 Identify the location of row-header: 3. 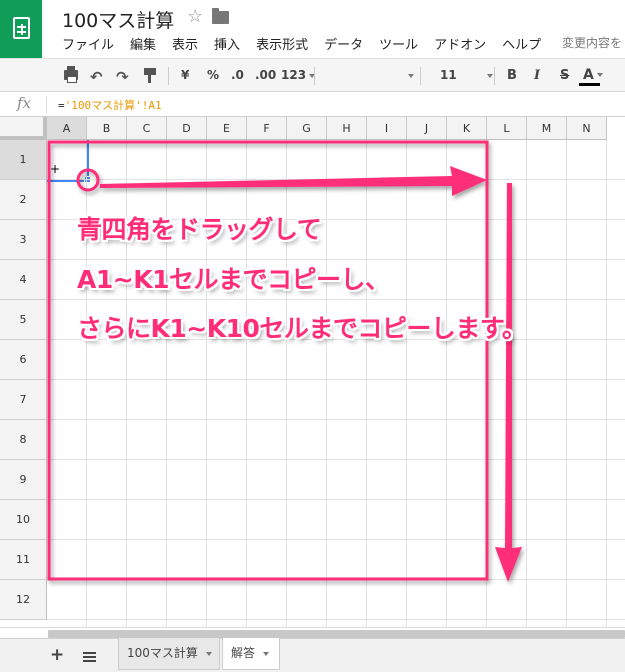
(23, 240).